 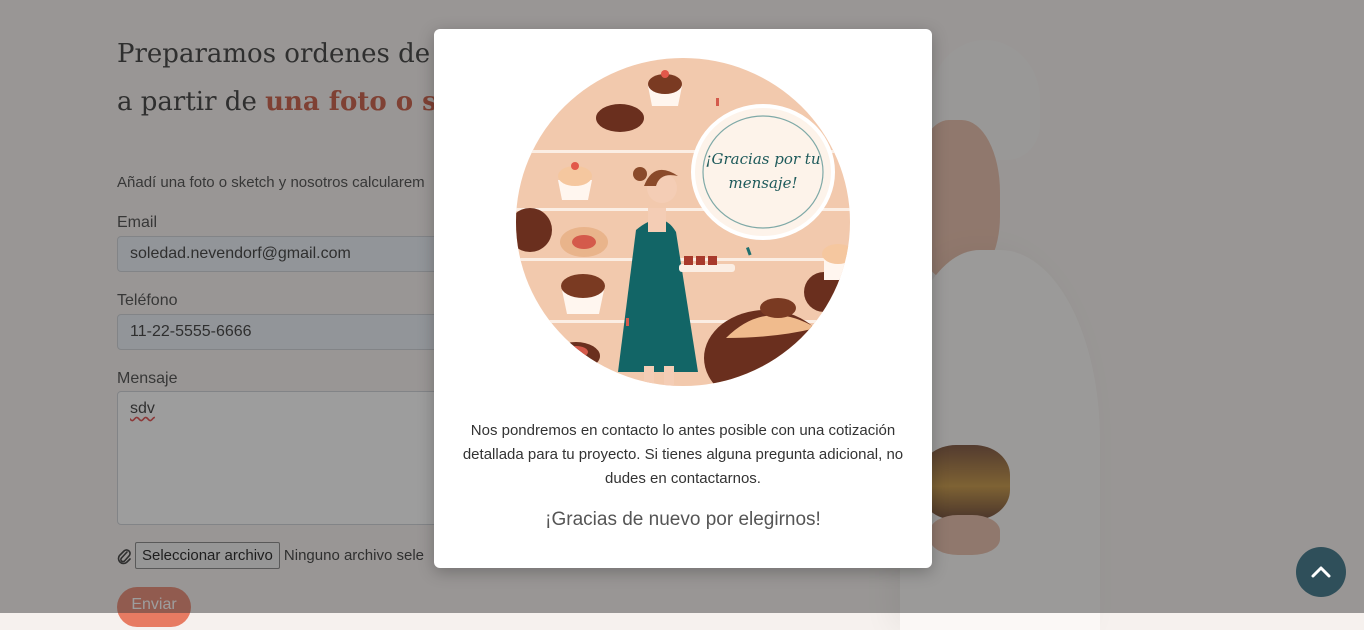 I want to click on modal-thanks: ¡Gracias de nuevo por elegirnos!, so click(x=683, y=519).